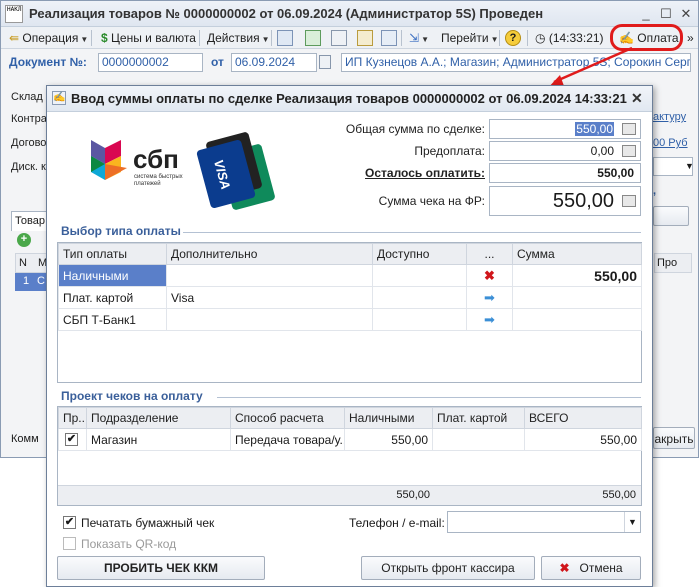 The height and width of the screenshot is (587, 699). Describe the element at coordinates (285, 38) in the screenshot. I see `move-icon` at that location.